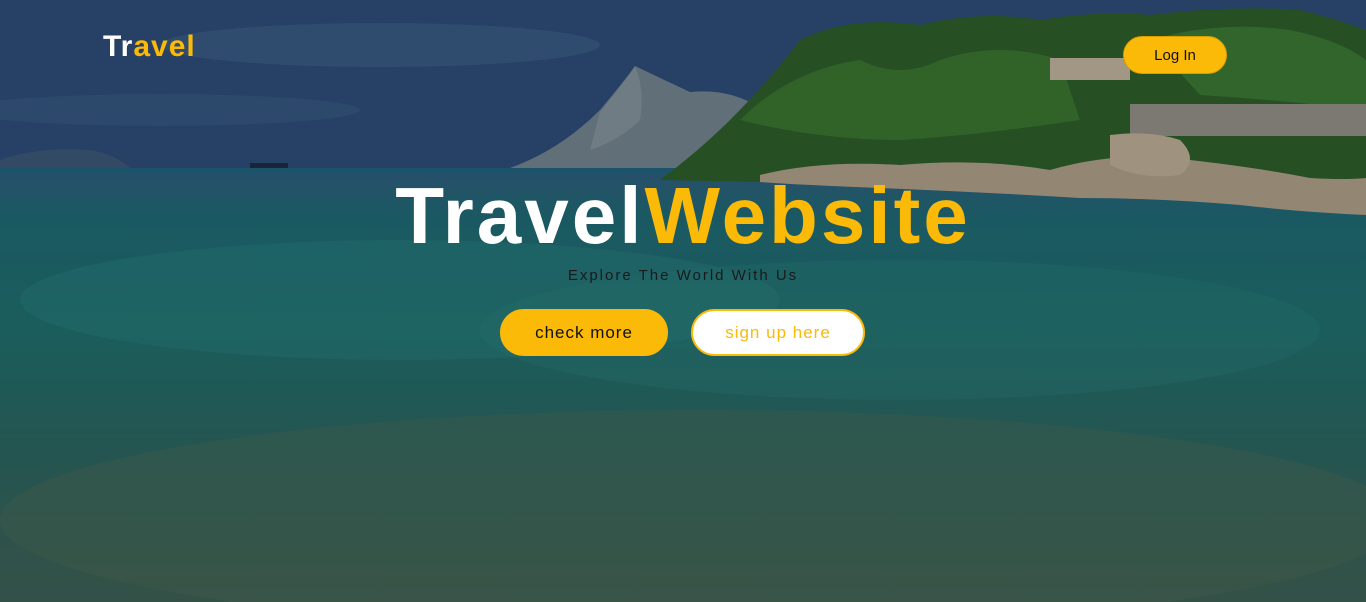 Image resolution: width=1366 pixels, height=602 pixels. I want to click on login-button: Log In, so click(1175, 55).